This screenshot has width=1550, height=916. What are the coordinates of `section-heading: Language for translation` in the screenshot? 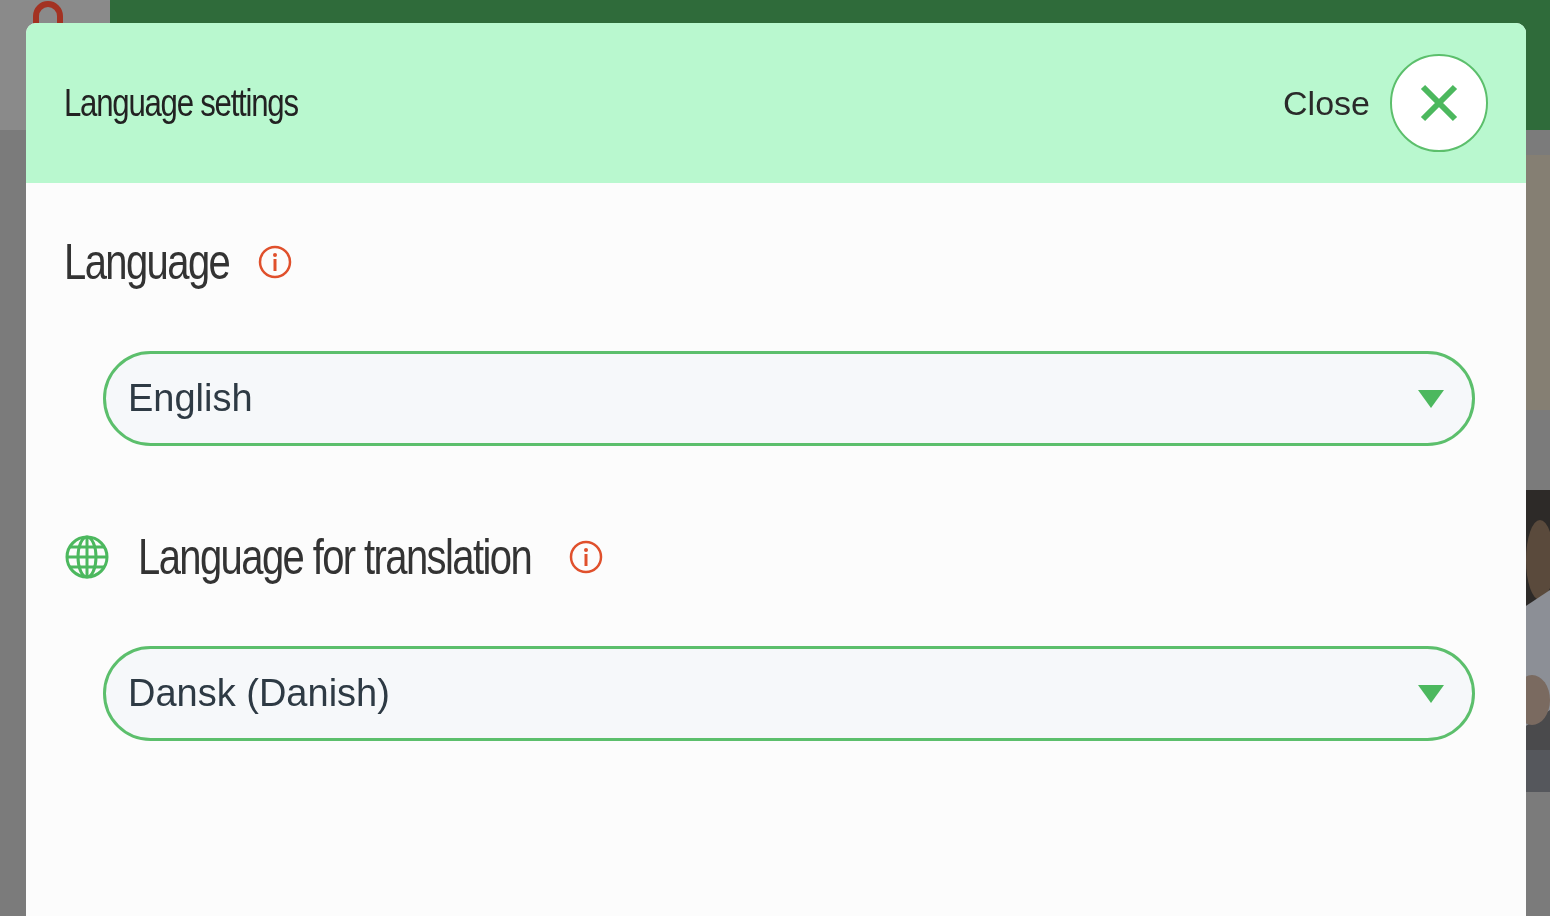 It's located at (335, 557).